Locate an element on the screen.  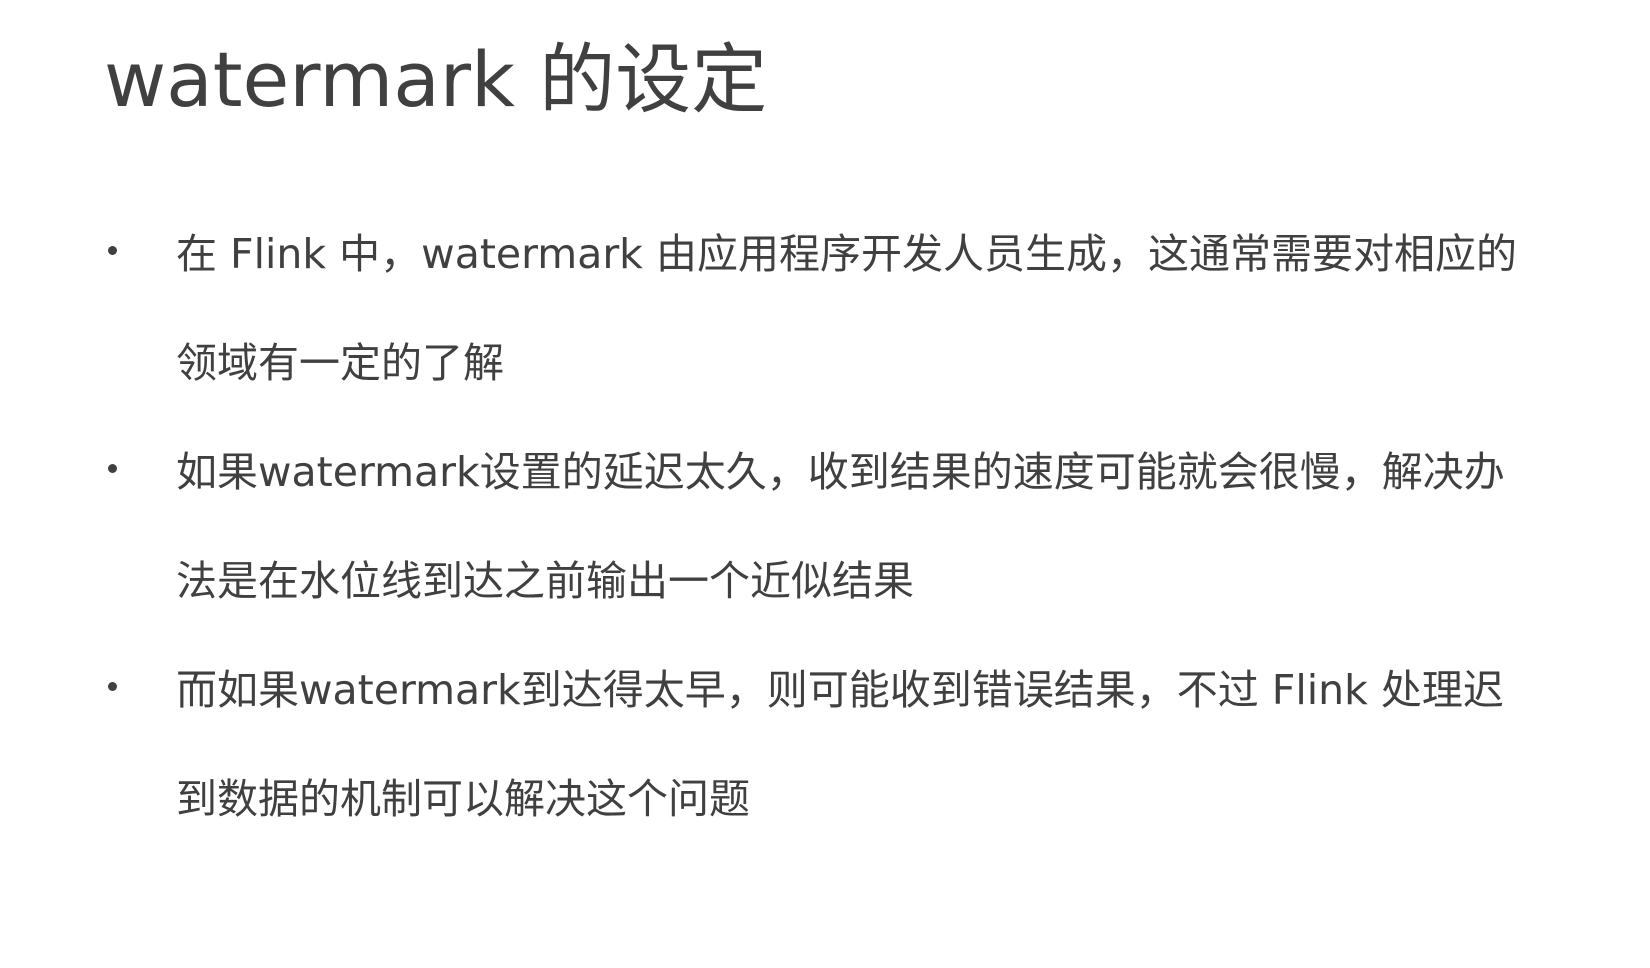
bullet-line: 到数据的机制可以解决这个问题 is located at coordinates (463, 799).